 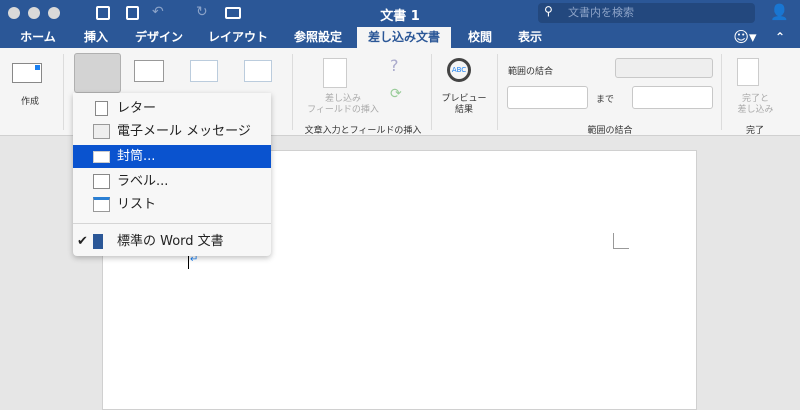 What do you see at coordinates (101, 204) in the screenshot?
I see `list-icon` at bounding box center [101, 204].